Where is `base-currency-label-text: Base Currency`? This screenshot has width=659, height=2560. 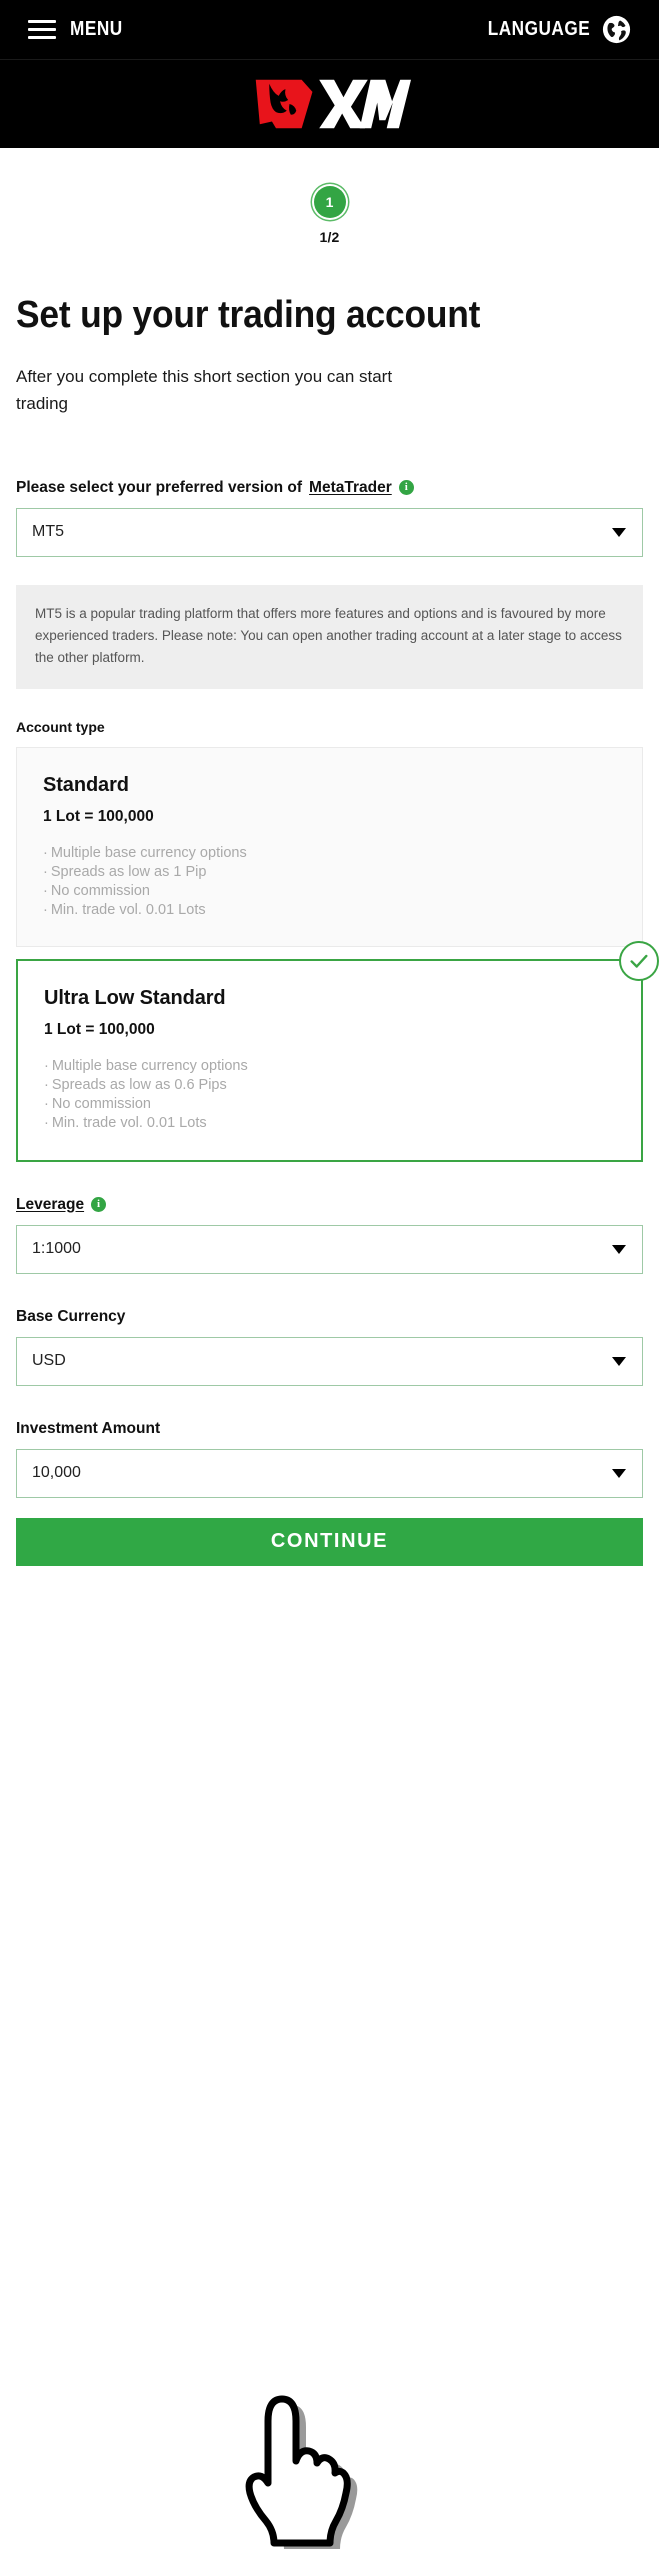 base-currency-label-text: Base Currency is located at coordinates (71, 1316).